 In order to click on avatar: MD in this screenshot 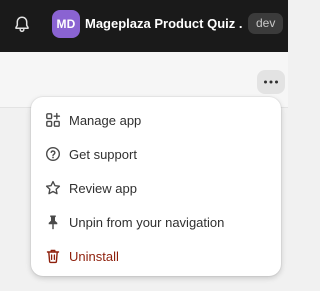, I will do `click(66, 24)`.